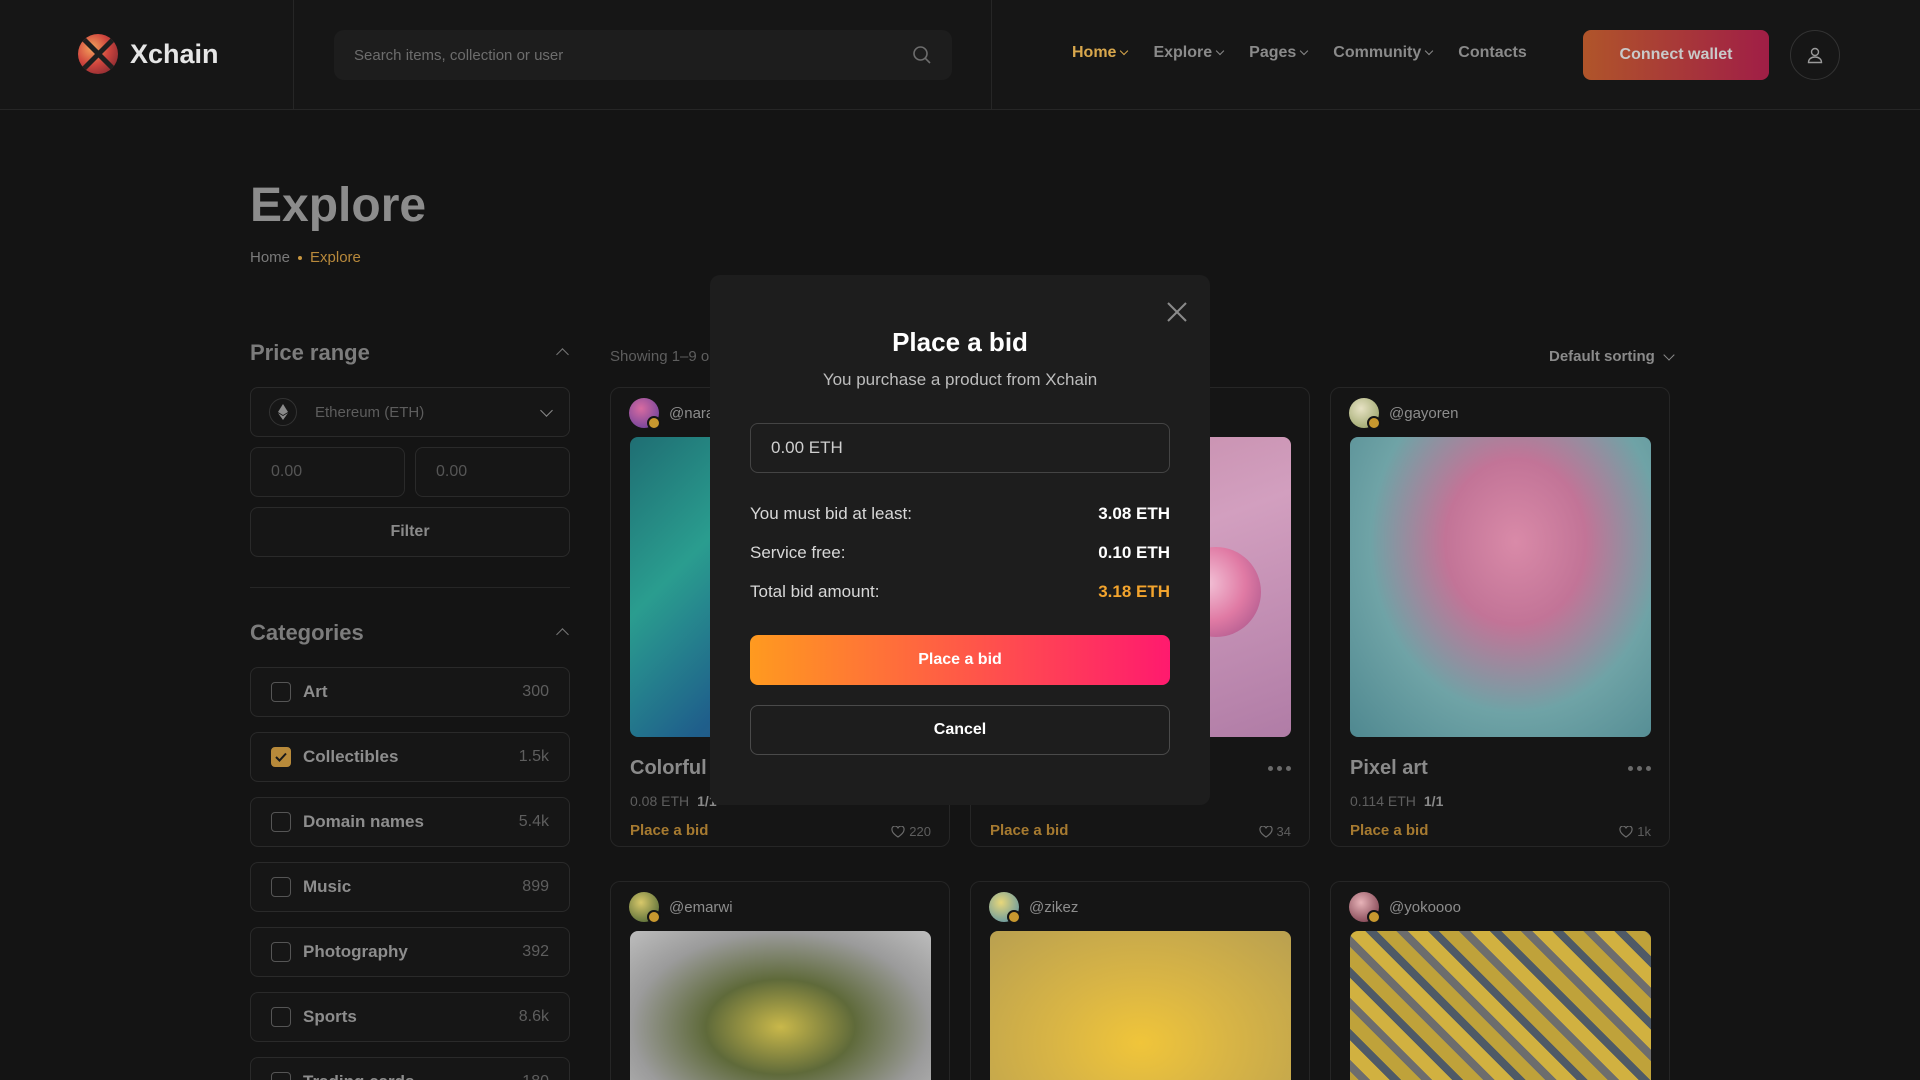 Image resolution: width=1920 pixels, height=1080 pixels. I want to click on nft-card: @zikez, so click(1140, 980).